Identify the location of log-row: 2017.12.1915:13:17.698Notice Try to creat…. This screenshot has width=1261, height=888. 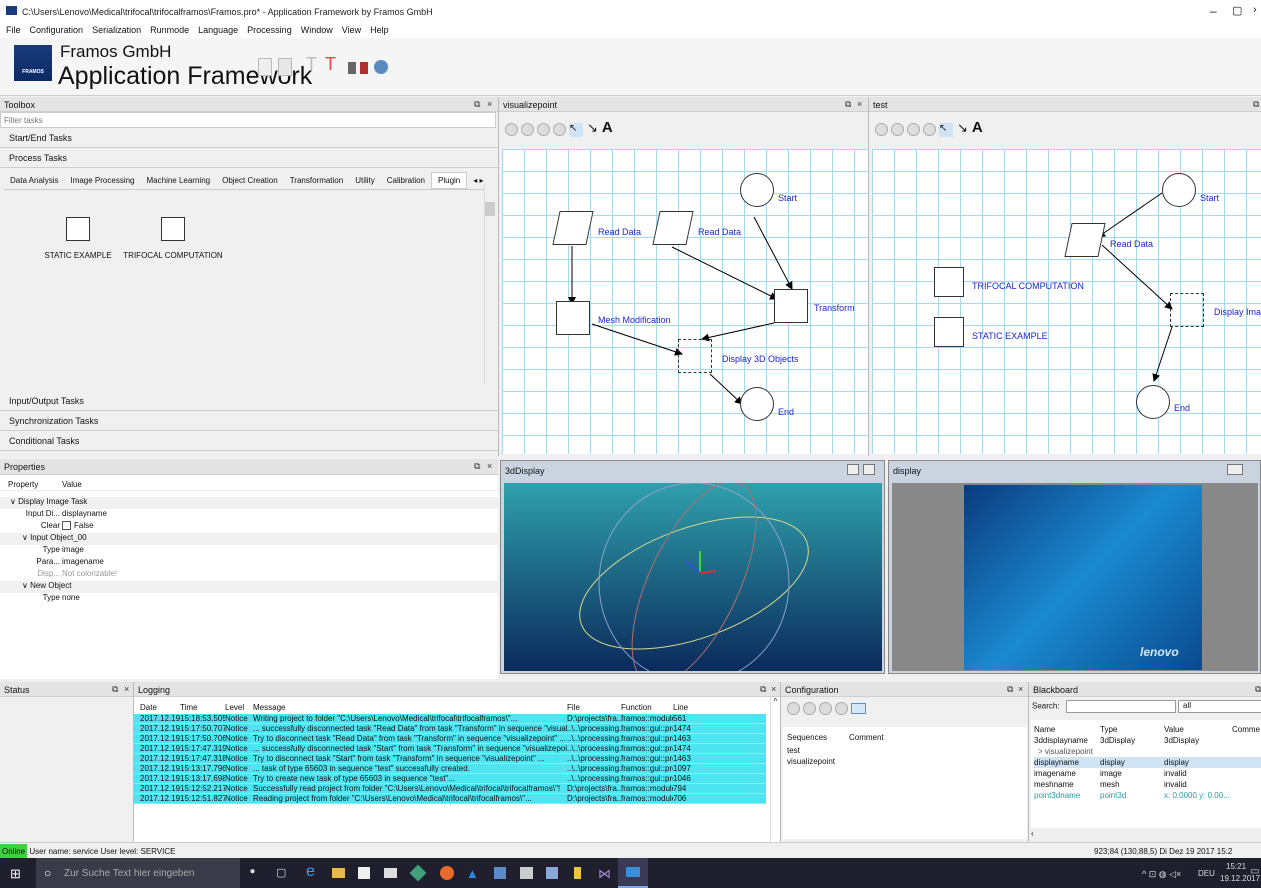
(450, 779).